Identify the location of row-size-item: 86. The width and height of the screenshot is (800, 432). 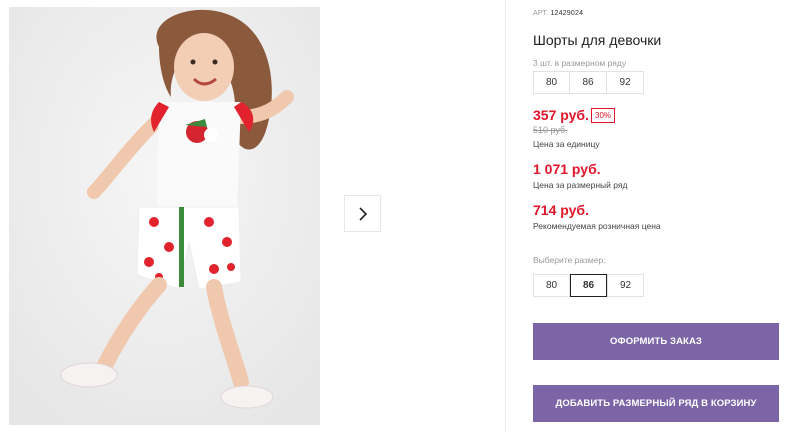
(588, 82).